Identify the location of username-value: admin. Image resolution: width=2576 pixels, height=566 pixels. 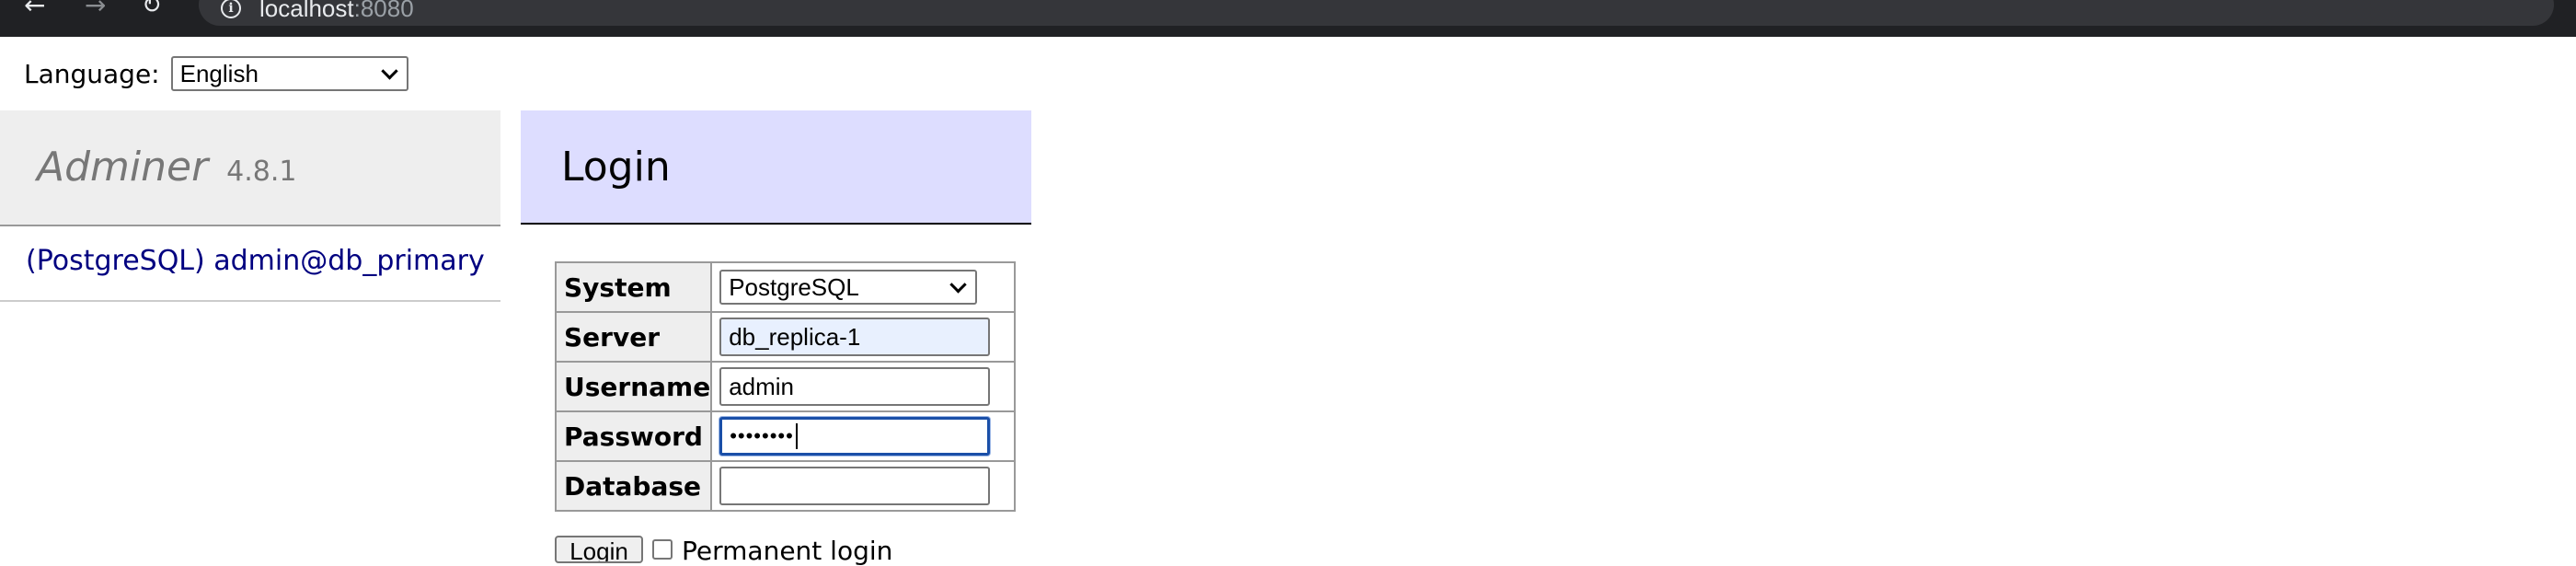
(762, 386).